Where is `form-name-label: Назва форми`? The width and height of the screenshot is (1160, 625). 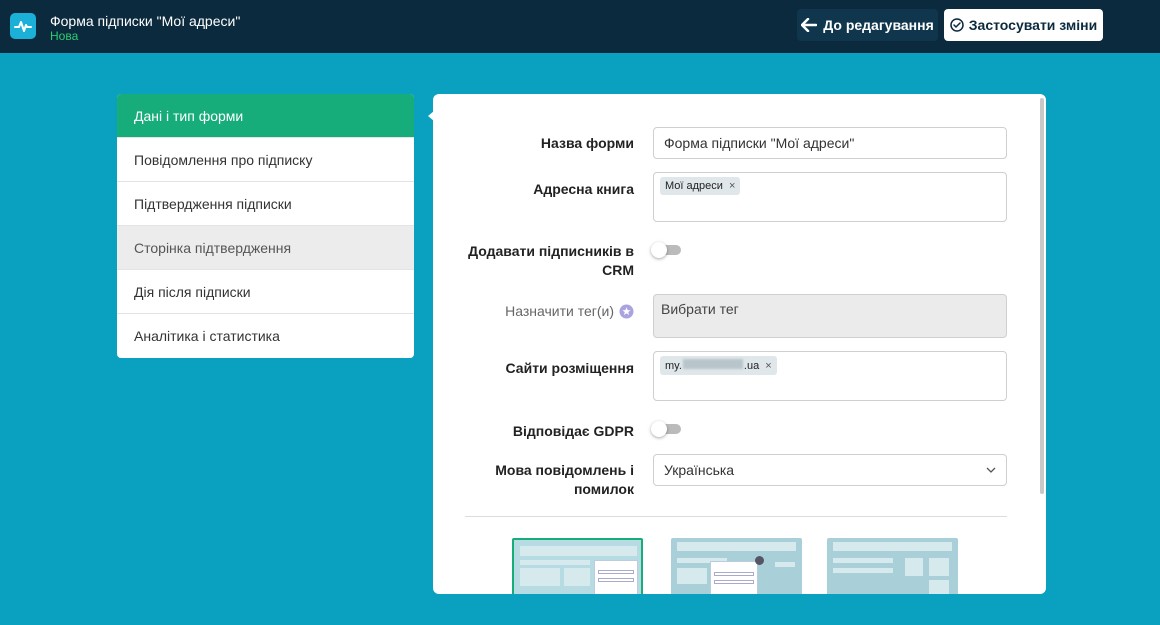
form-name-label: Назва форми is located at coordinates (587, 143).